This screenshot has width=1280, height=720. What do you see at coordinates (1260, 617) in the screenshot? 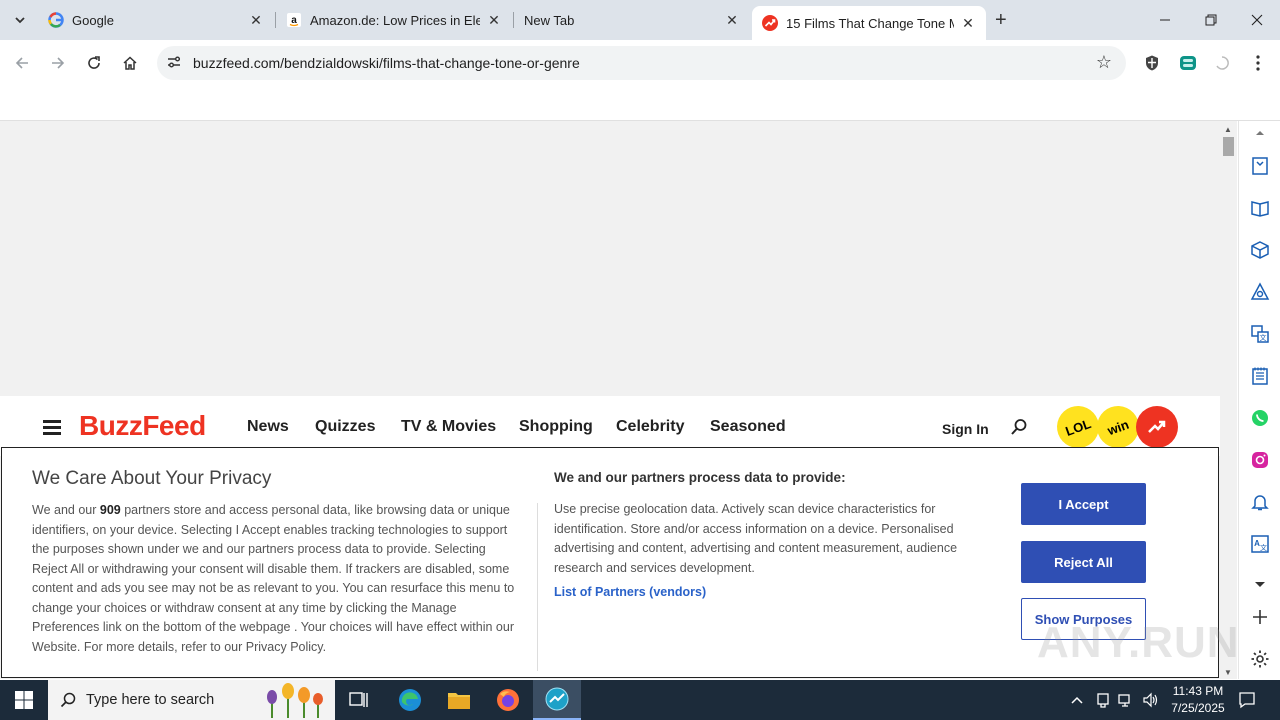
I see `add-panel-icon` at bounding box center [1260, 617].